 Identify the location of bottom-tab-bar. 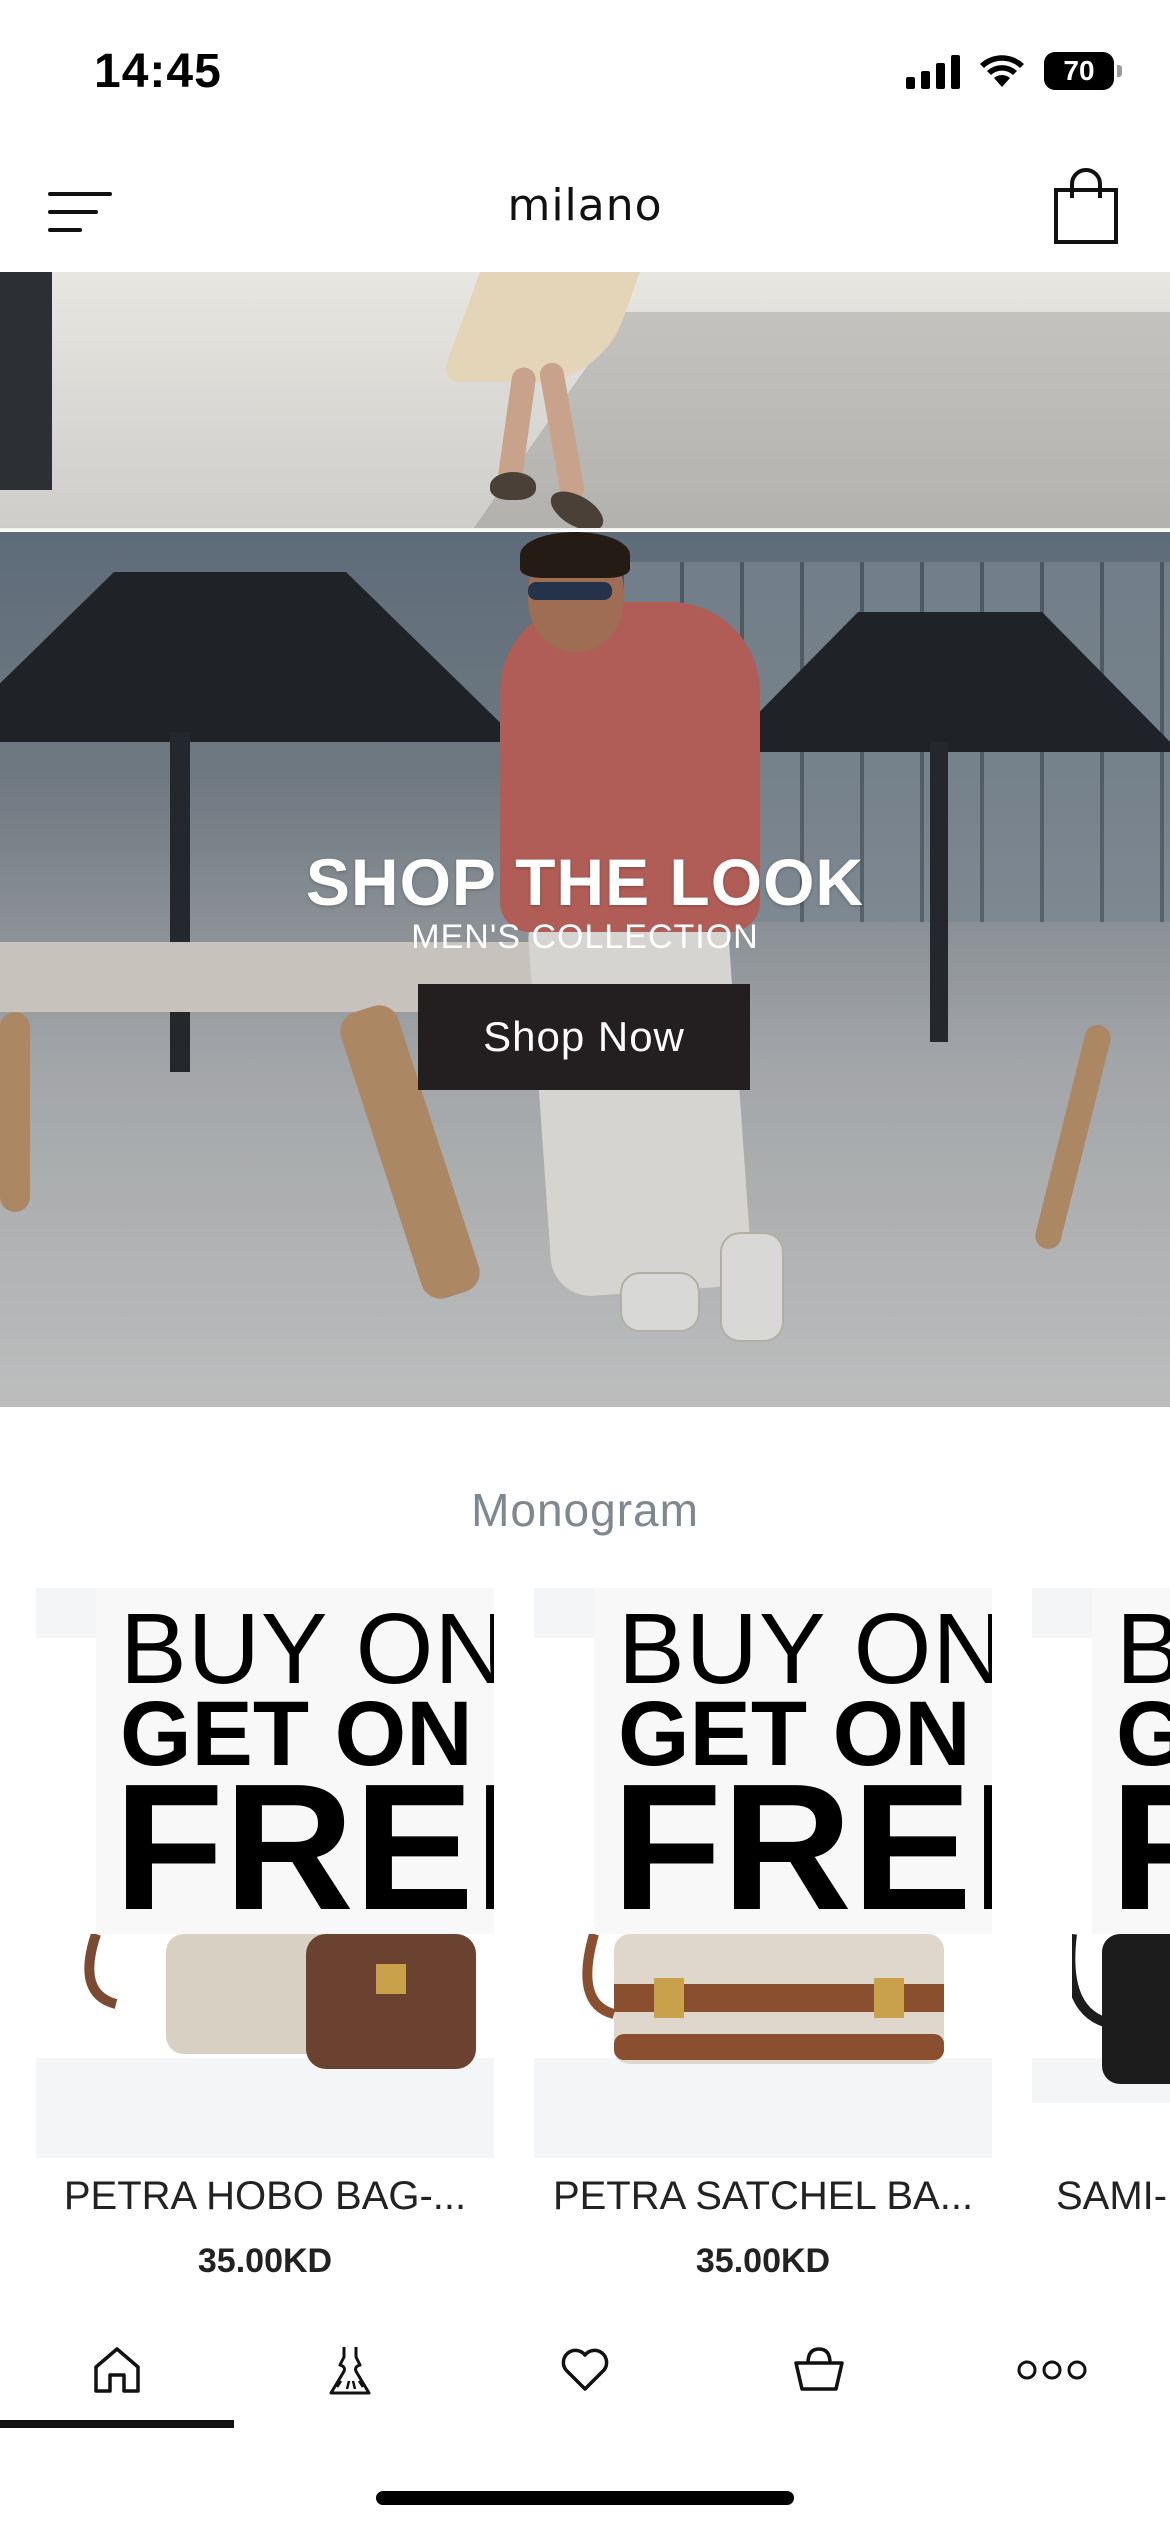
(585, 2365).